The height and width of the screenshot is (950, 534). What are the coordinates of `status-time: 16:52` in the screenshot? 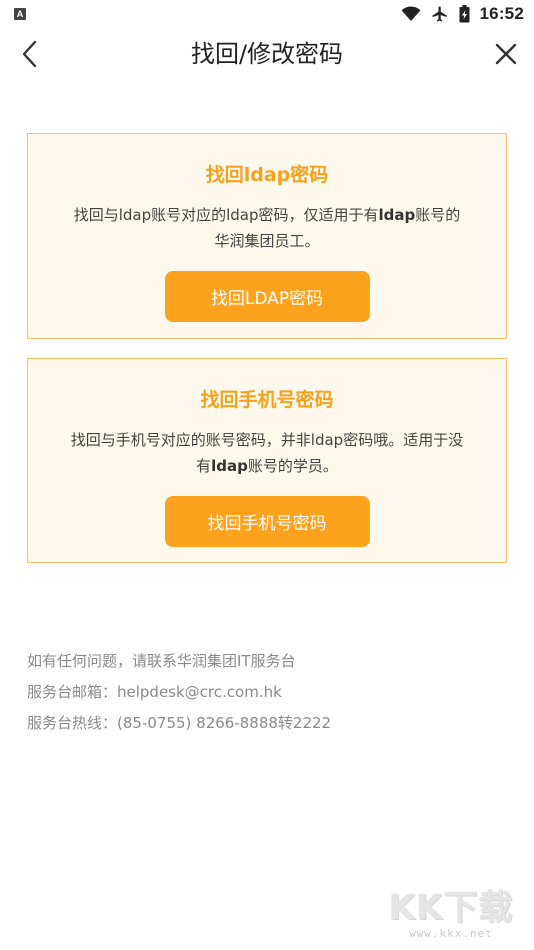 It's located at (501, 13).